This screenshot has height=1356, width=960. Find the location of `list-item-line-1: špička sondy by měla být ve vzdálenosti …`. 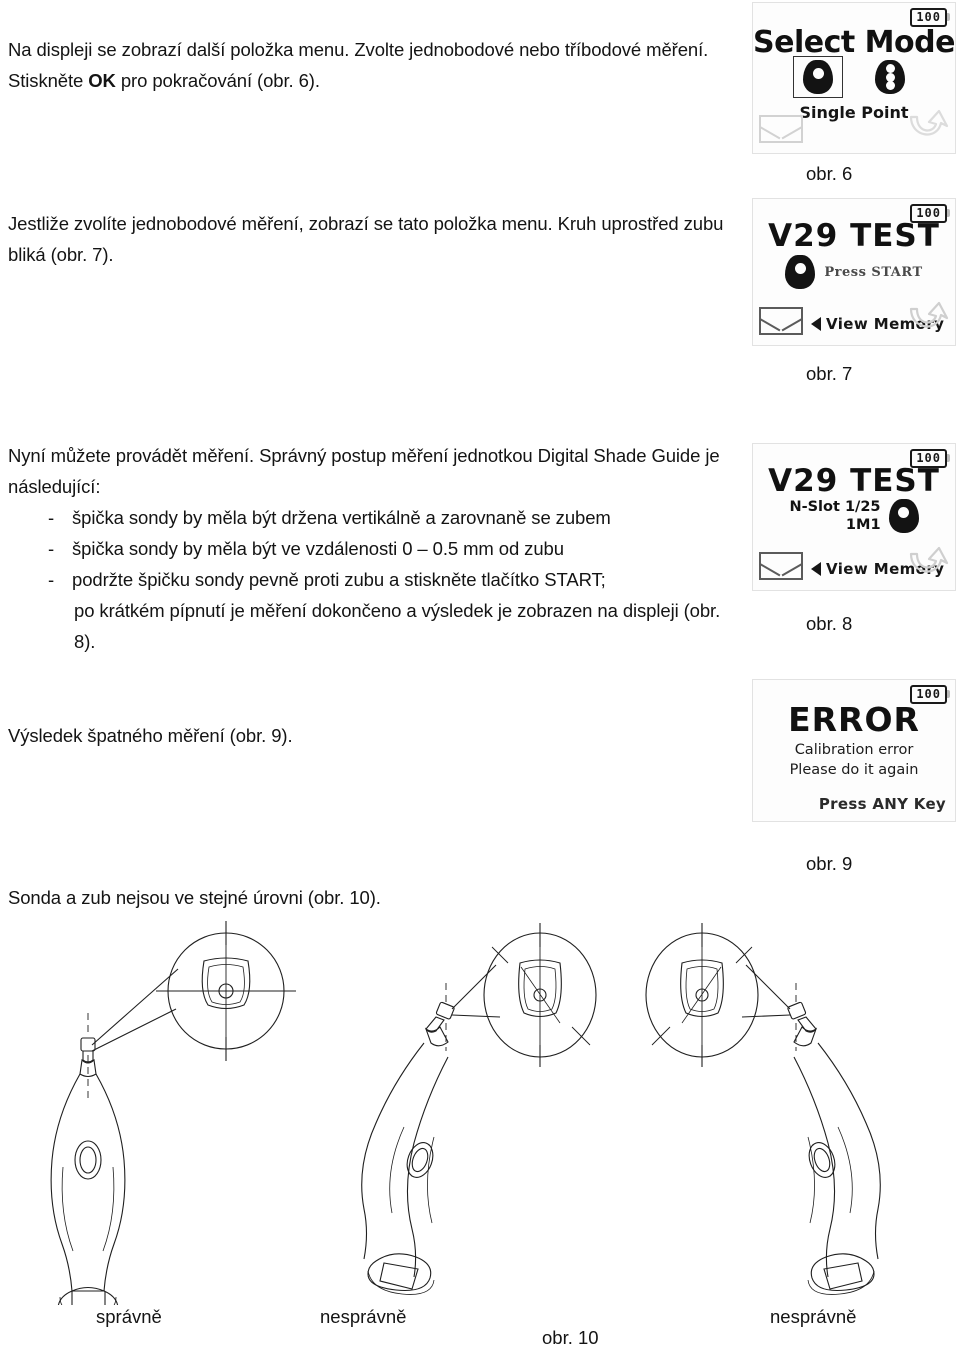

list-item-line-1: špička sondy by měla být ve vzdálenosti … is located at coordinates (318, 548).